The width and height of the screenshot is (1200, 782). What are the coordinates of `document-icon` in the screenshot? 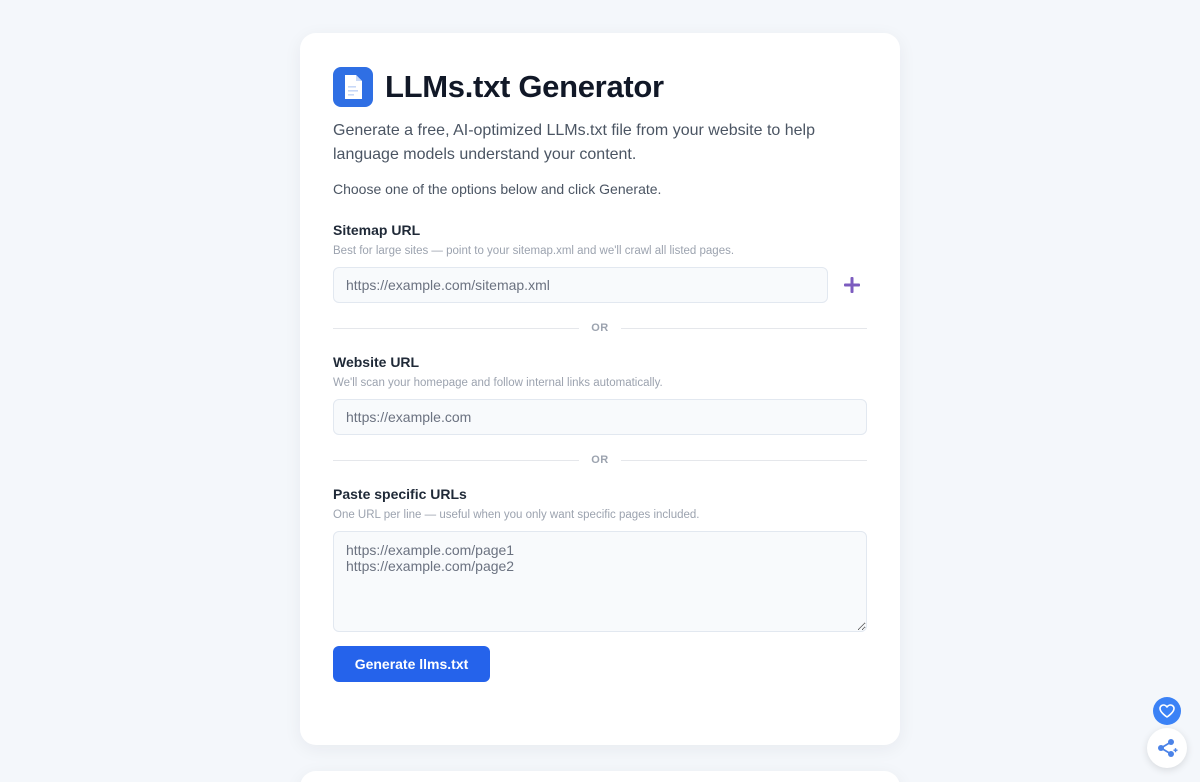 It's located at (353, 87).